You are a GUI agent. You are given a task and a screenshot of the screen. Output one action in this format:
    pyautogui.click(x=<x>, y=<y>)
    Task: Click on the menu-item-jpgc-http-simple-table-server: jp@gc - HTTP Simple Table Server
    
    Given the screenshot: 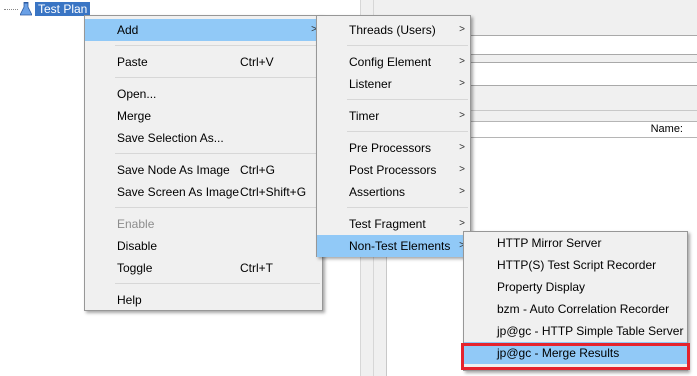 What is the action you would take?
    pyautogui.click(x=575, y=331)
    